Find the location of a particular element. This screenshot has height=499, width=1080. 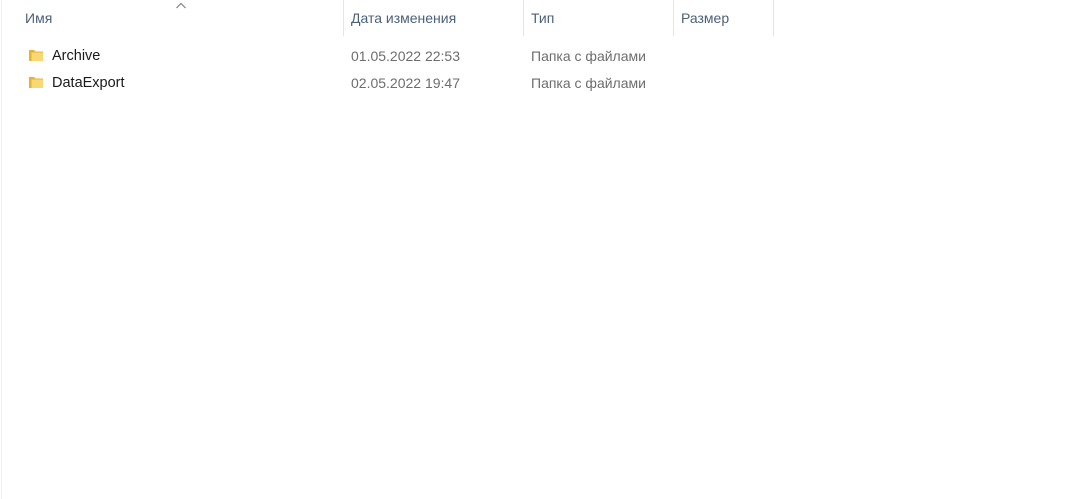

column-header-size-label: Размер is located at coordinates (705, 18).